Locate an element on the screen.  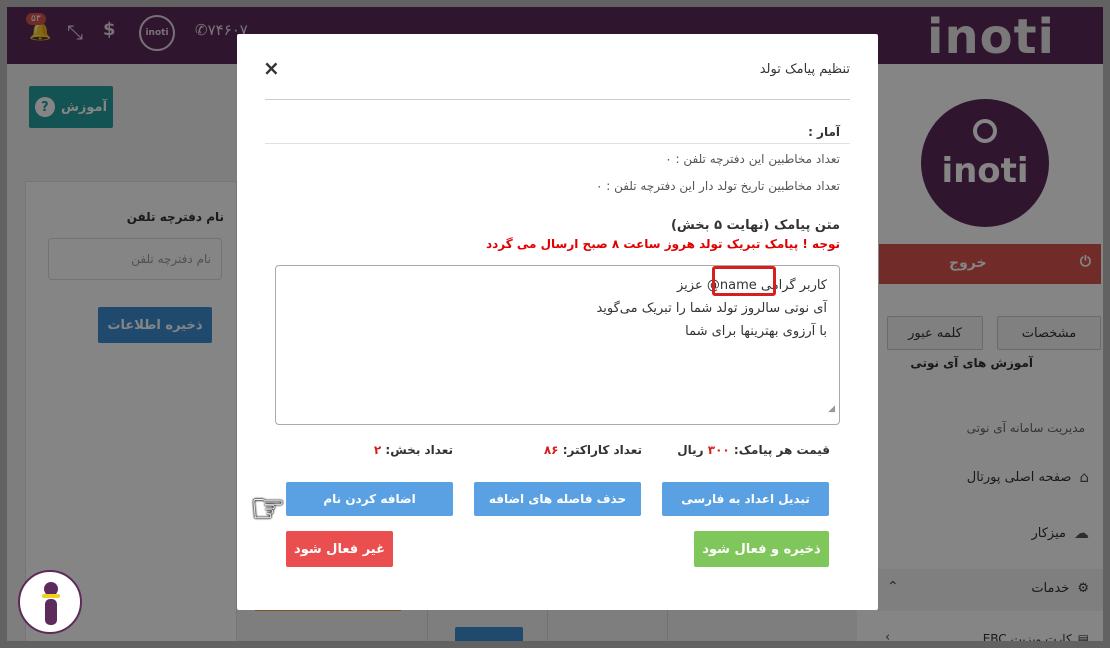
part-count-label: تعداد بخش: is located at coordinates (419, 450).